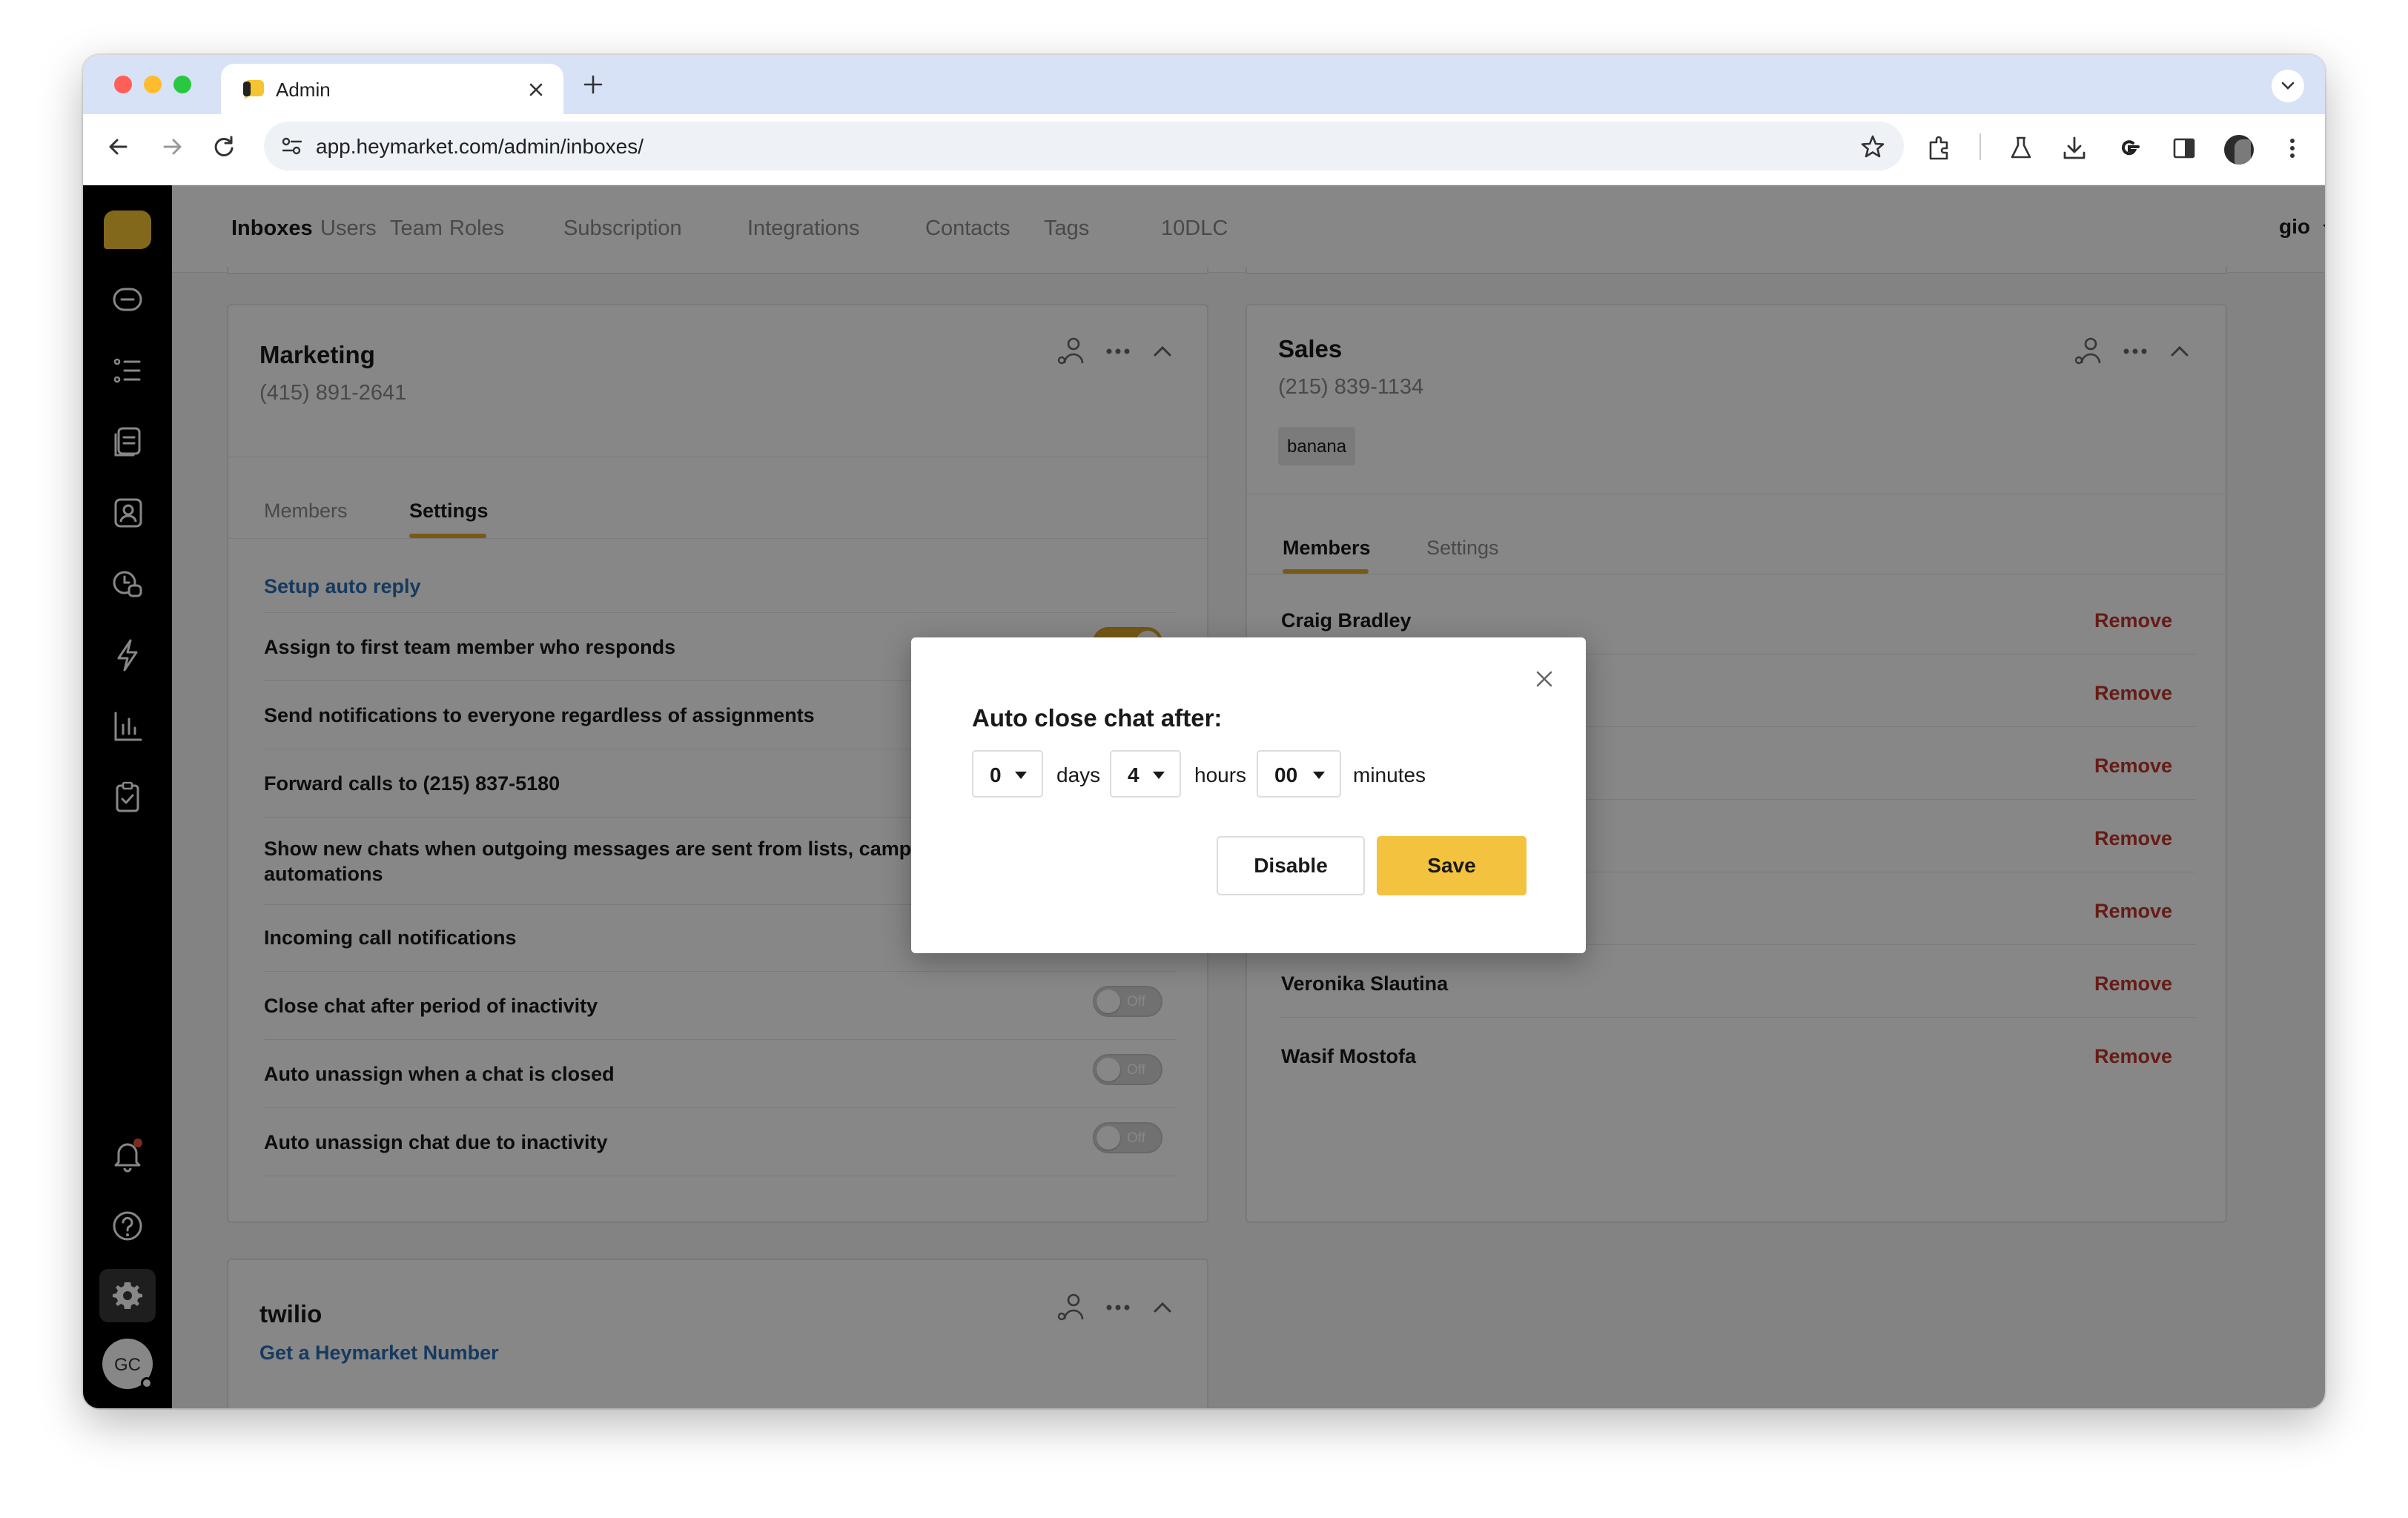 Image resolution: width=2408 pixels, height=1518 pixels. What do you see at coordinates (1291, 866) in the screenshot?
I see `disable-button: Disable` at bounding box center [1291, 866].